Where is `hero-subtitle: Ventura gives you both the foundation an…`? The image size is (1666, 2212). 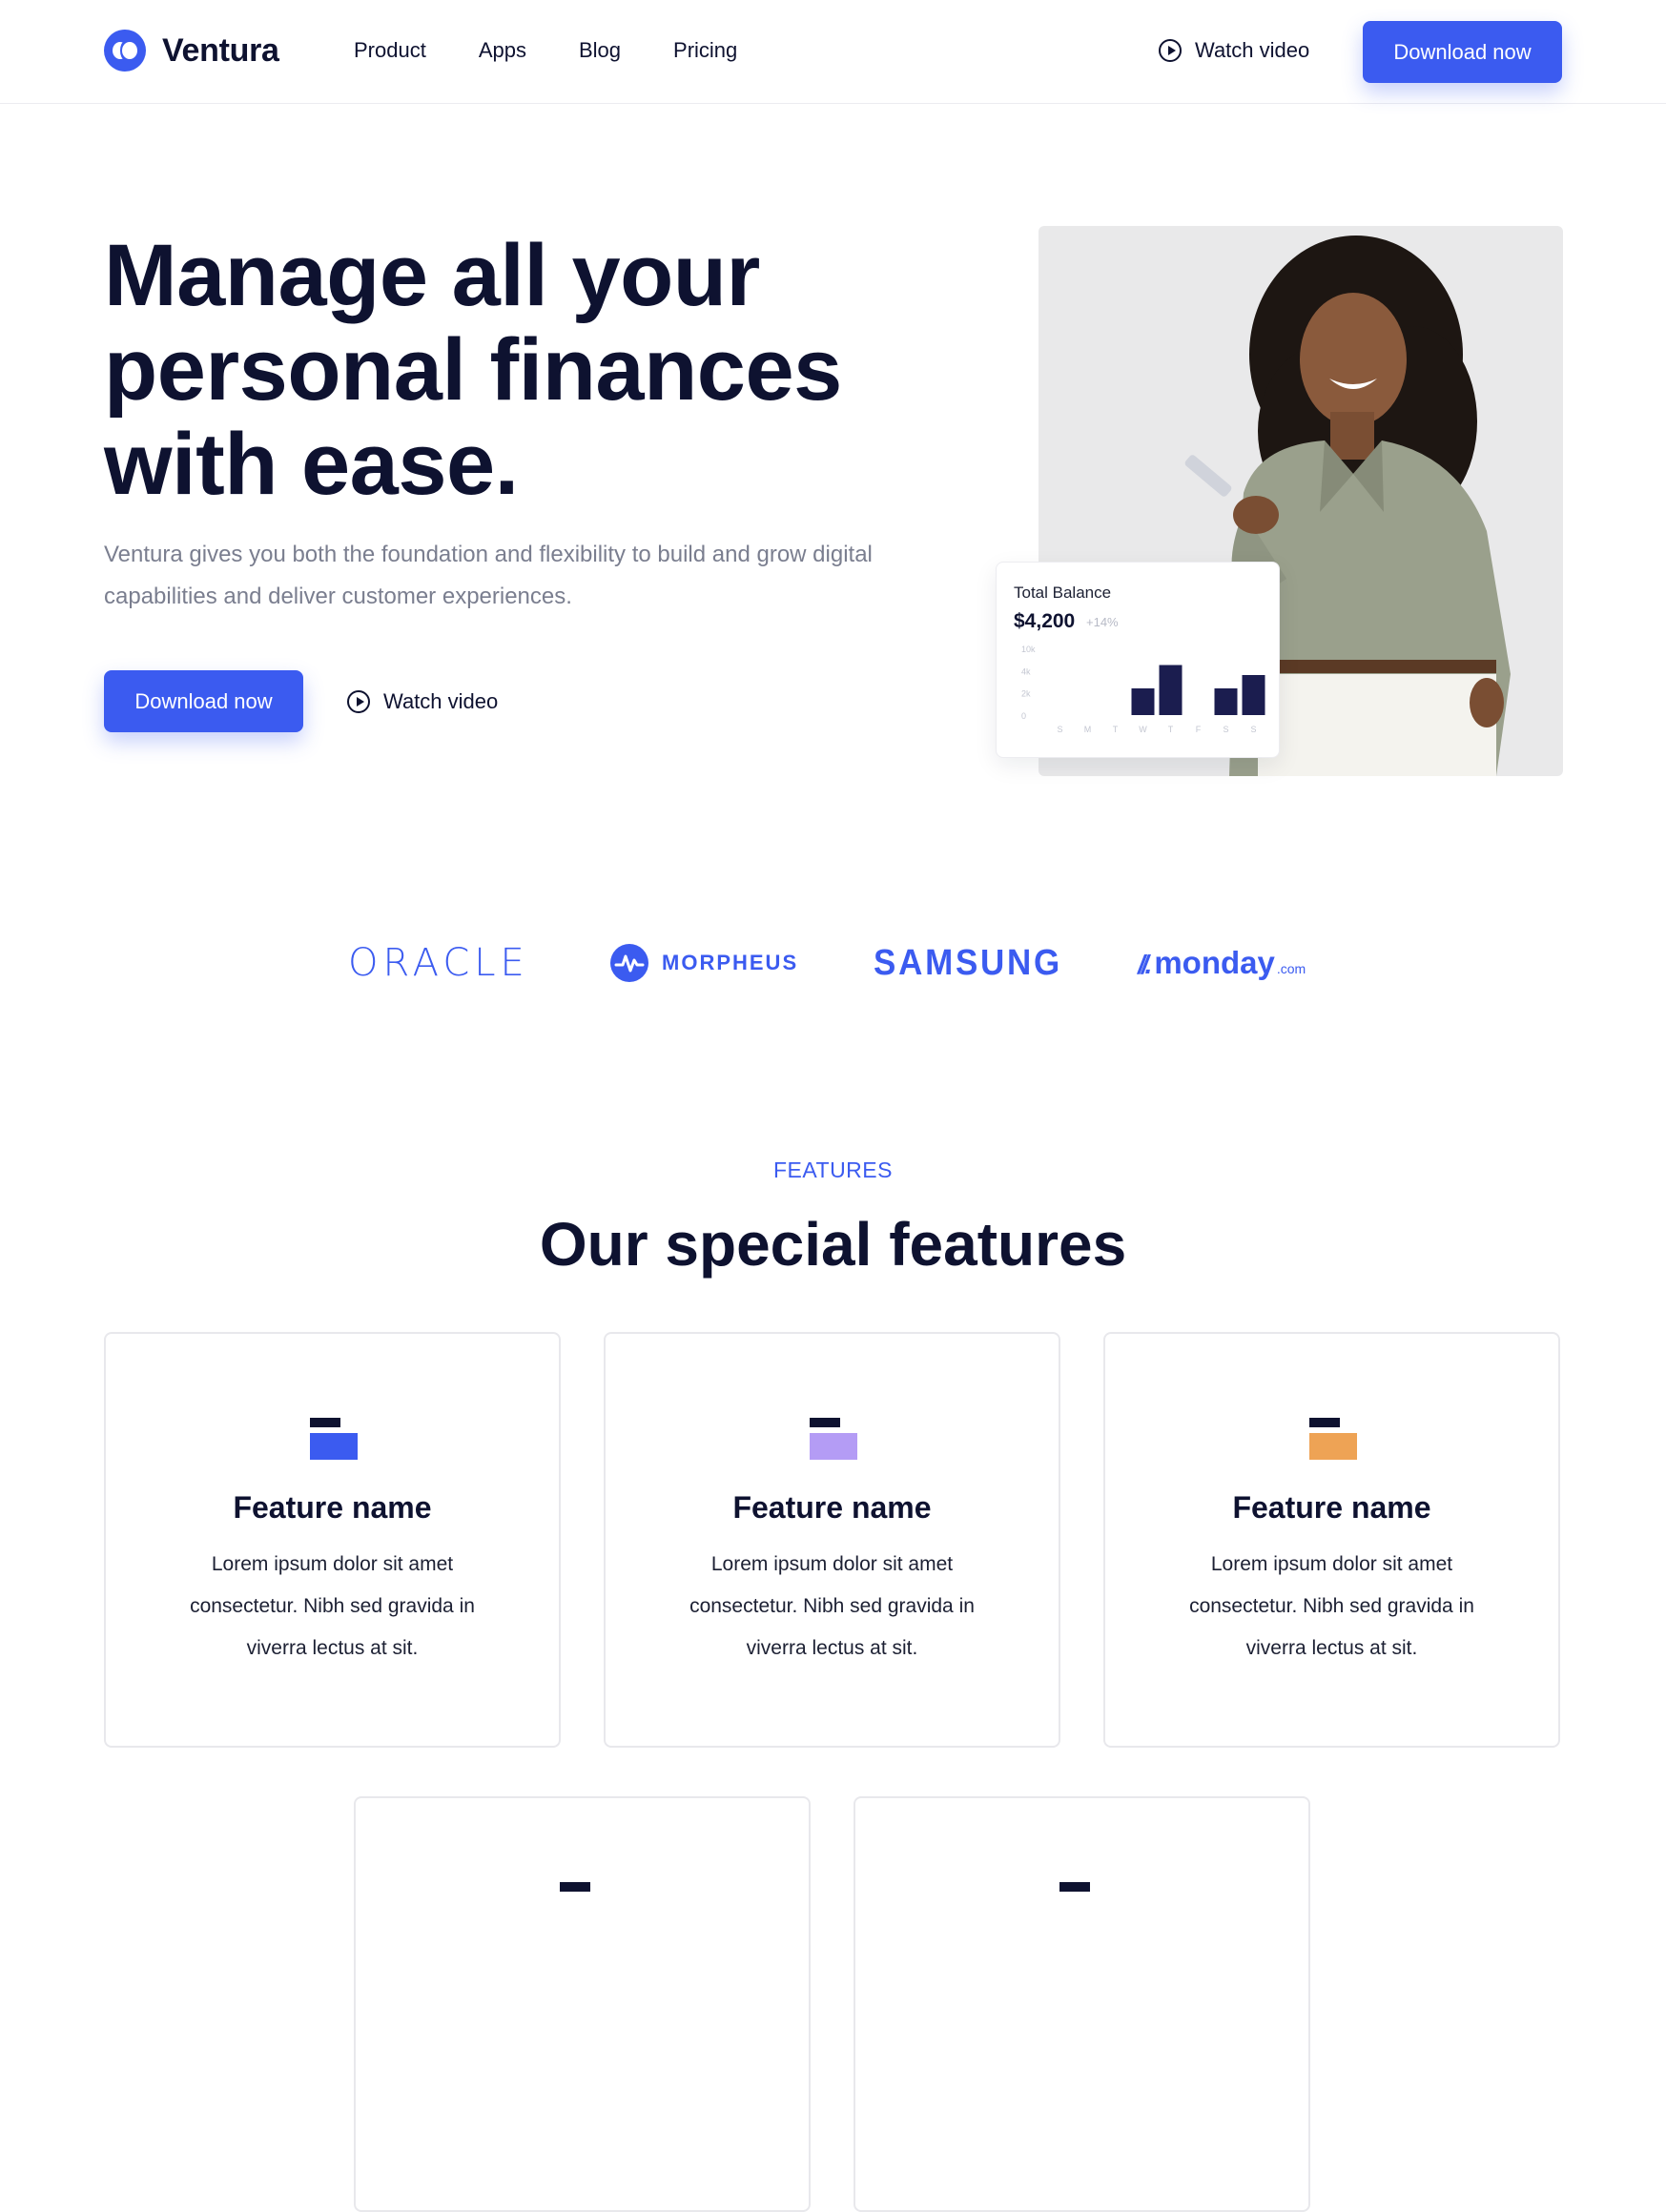 hero-subtitle: Ventura gives you both the foundation an… is located at coordinates (488, 575).